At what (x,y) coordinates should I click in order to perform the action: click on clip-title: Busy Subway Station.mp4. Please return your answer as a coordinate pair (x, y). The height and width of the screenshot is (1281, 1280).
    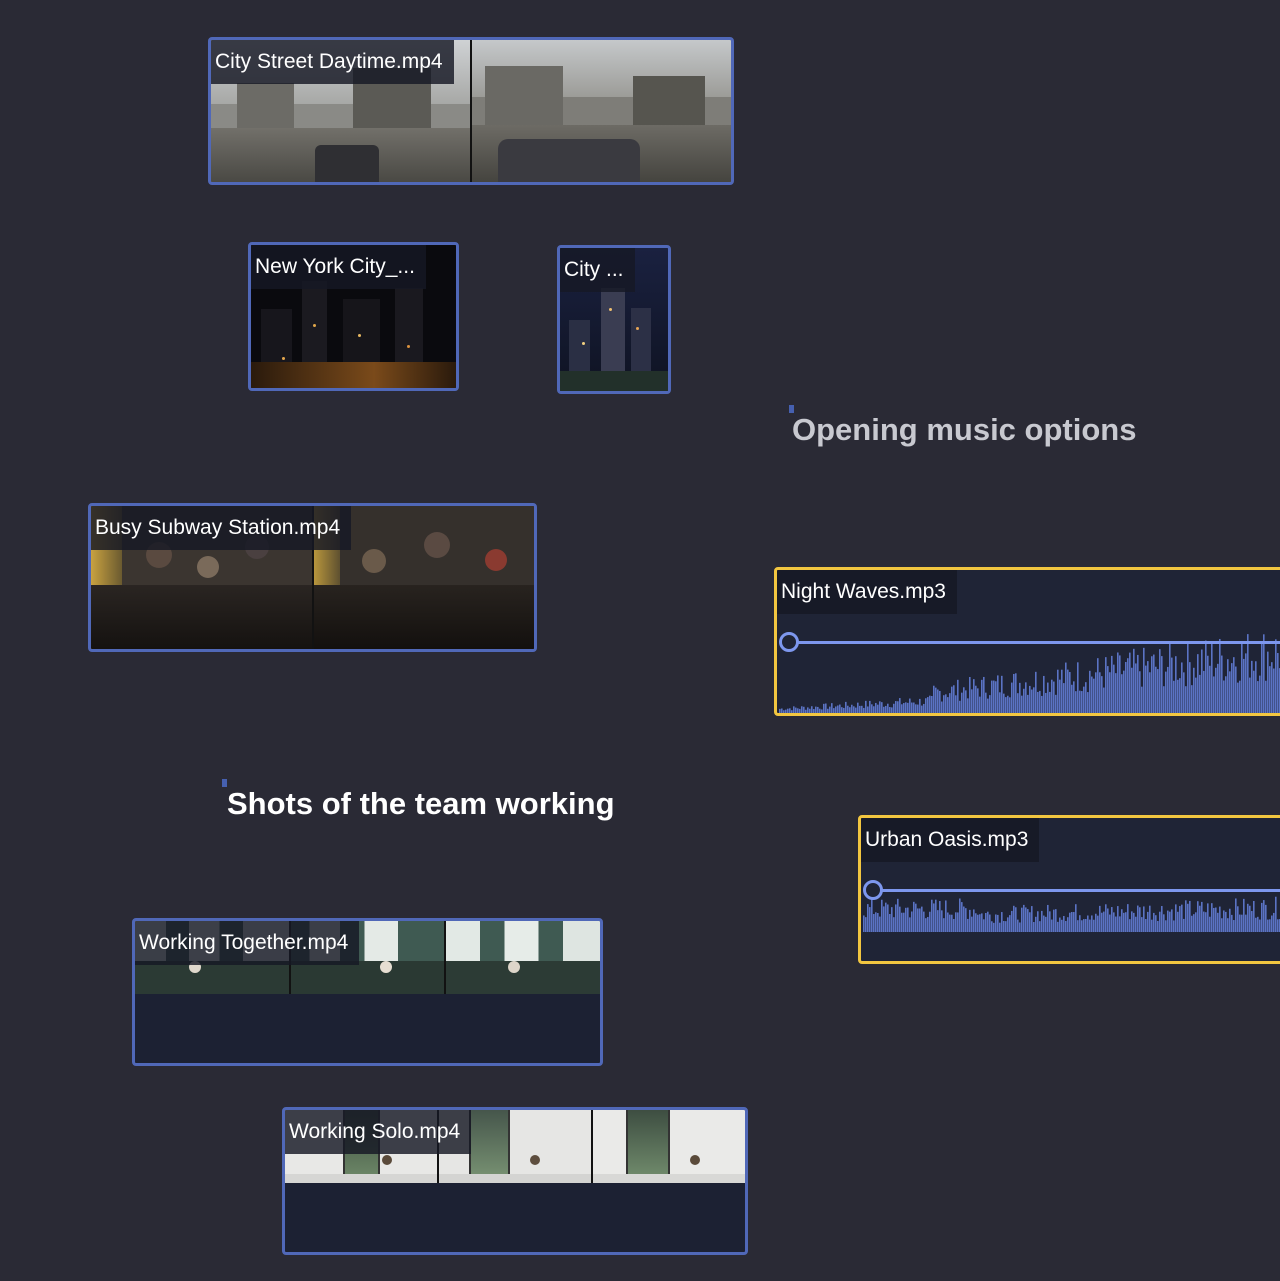
    Looking at the image, I should click on (221, 528).